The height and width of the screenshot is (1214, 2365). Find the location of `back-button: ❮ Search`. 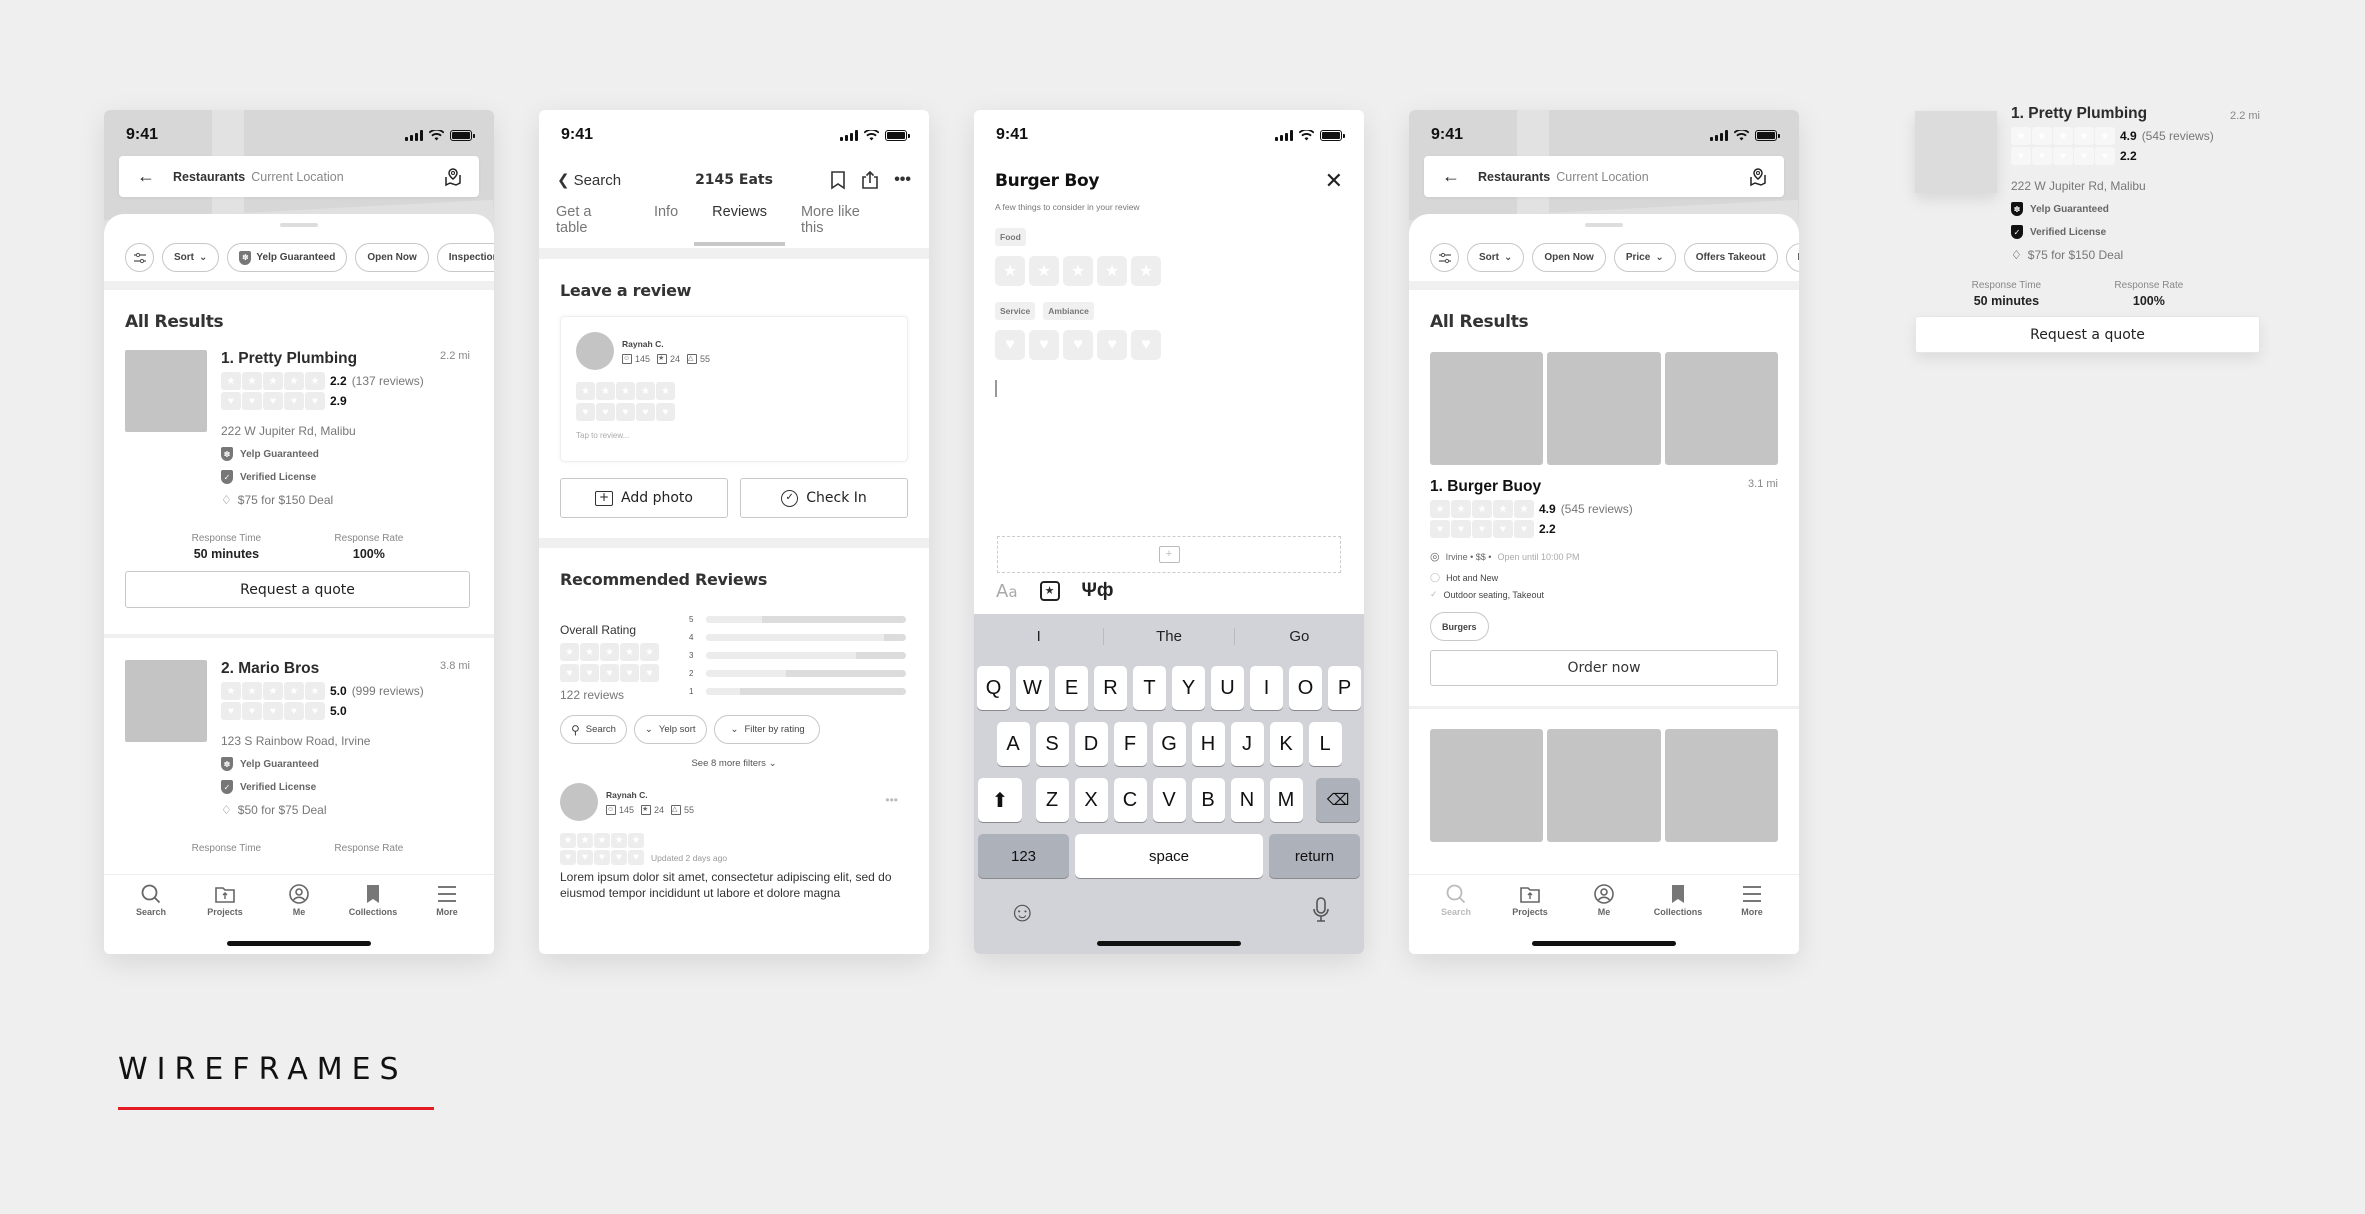

back-button: ❮ Search is located at coordinates (589, 180).